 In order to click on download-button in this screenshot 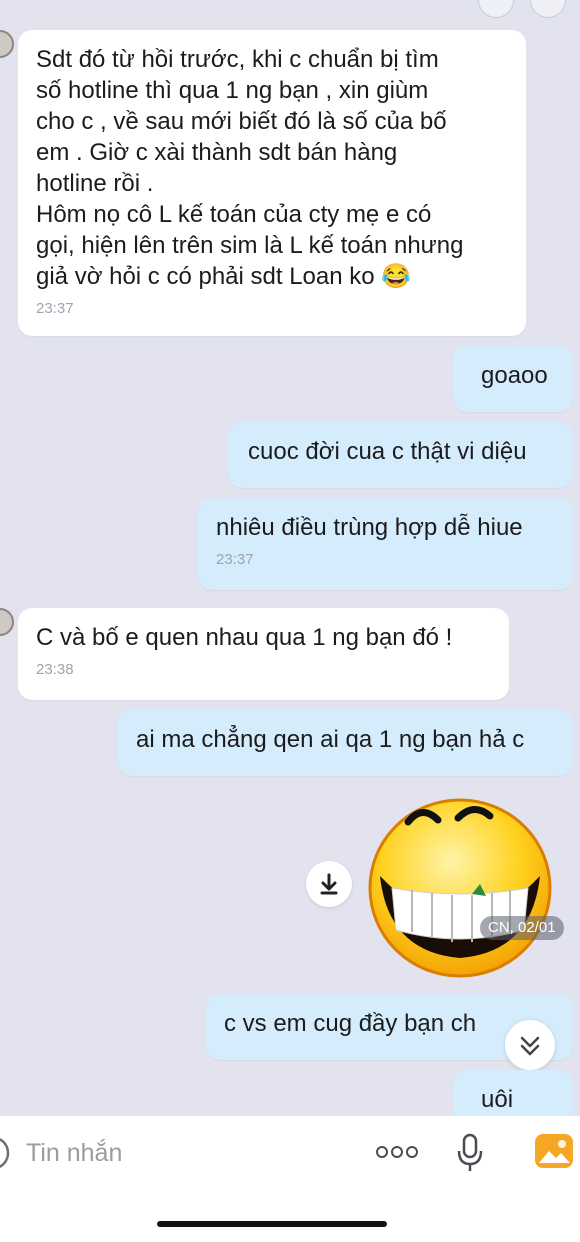, I will do `click(329, 884)`.